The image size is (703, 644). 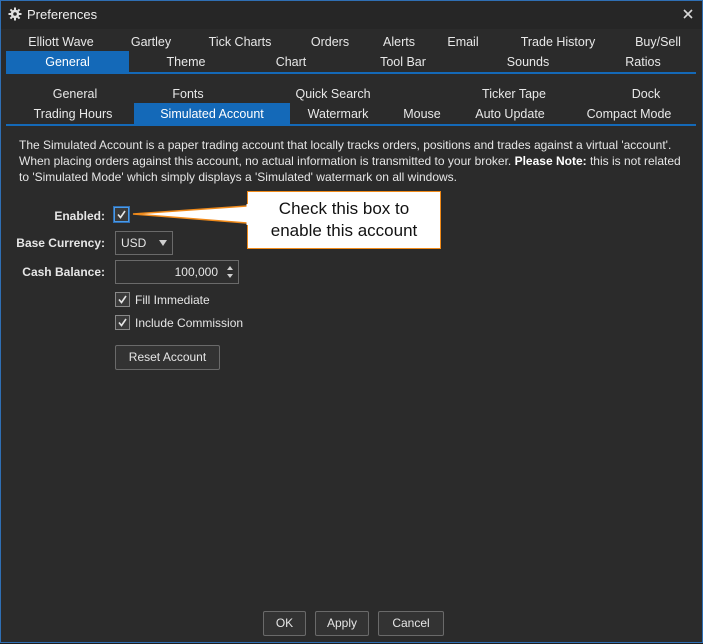 I want to click on subtab-fonts: Fonts, so click(x=188, y=94).